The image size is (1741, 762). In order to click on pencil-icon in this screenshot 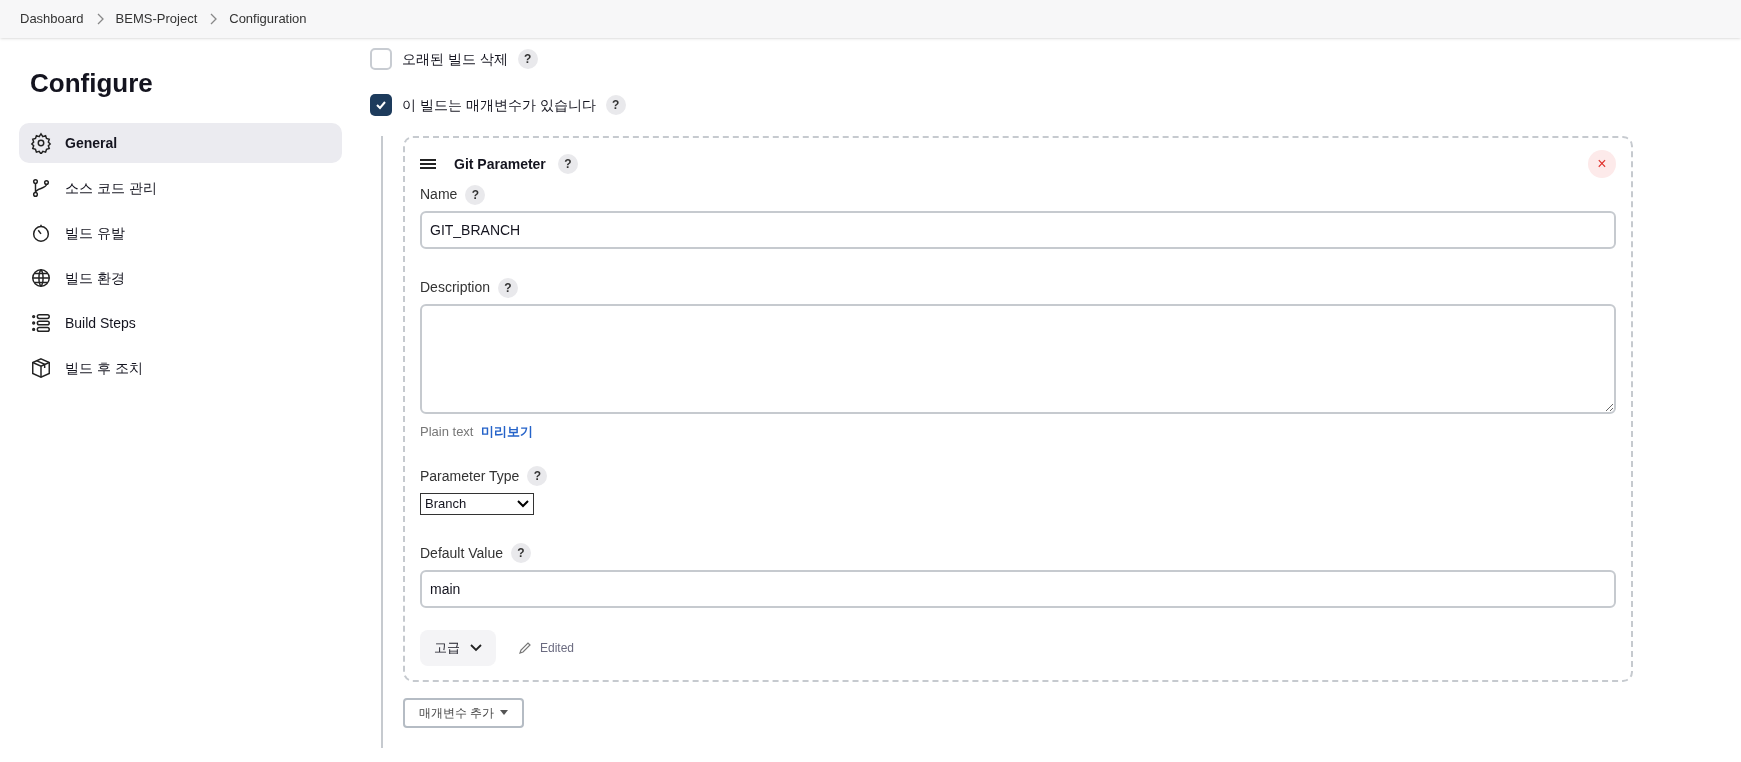, I will do `click(525, 647)`.